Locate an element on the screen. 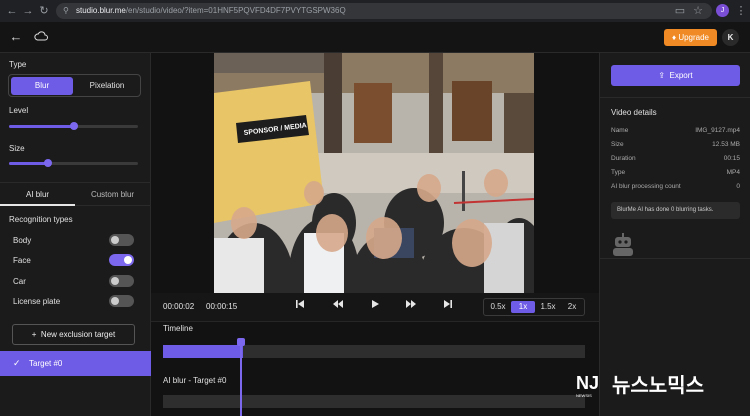 Image resolution: width=750 pixels, height=416 pixels. playhead is located at coordinates (241, 377).